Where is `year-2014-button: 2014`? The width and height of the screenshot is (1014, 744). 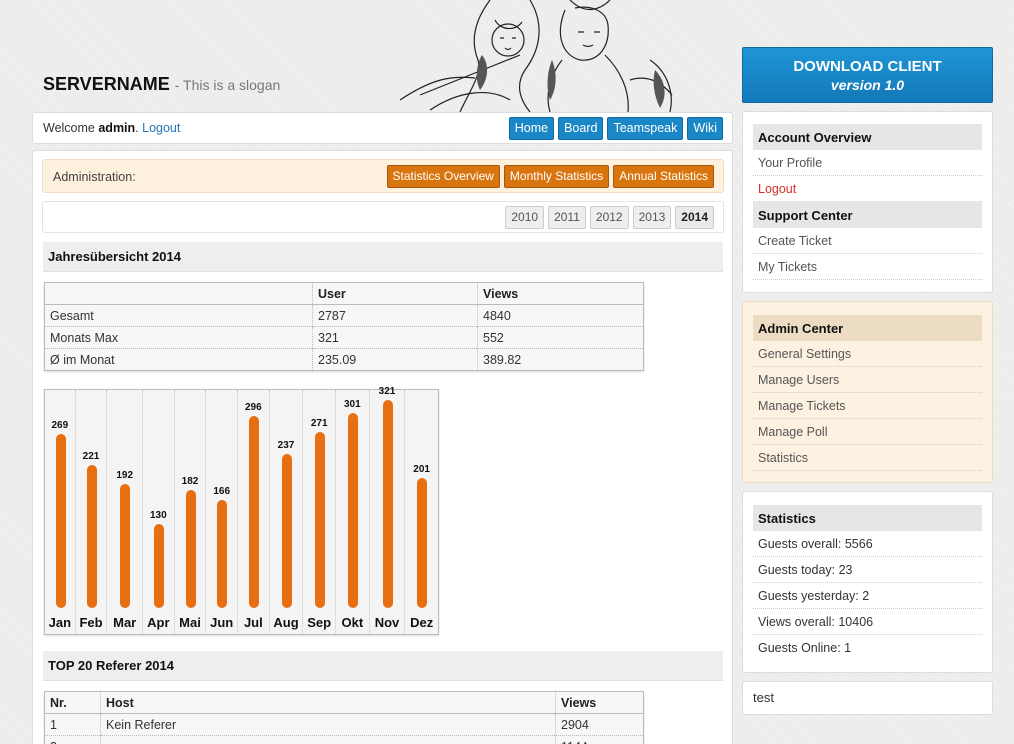
year-2014-button: 2014 is located at coordinates (694, 217).